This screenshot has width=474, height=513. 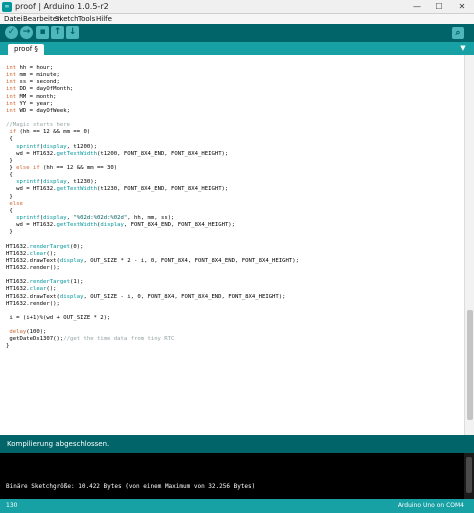 I want to click on serial-monitor-button: ⌕, so click(x=458, y=33).